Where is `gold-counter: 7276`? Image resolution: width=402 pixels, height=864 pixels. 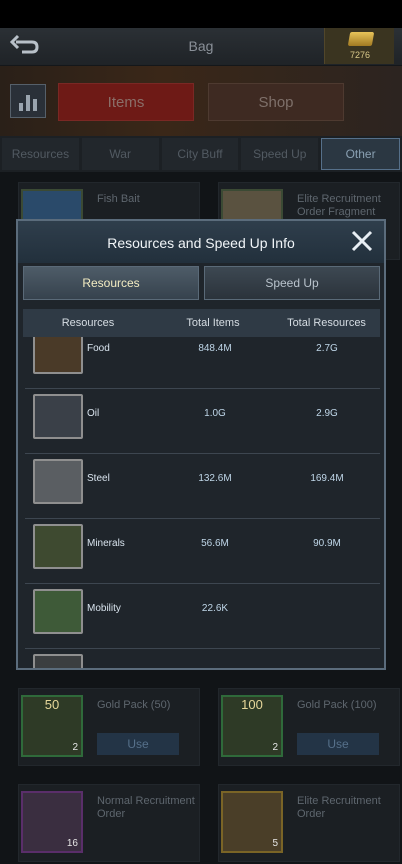 gold-counter: 7276 is located at coordinates (359, 46).